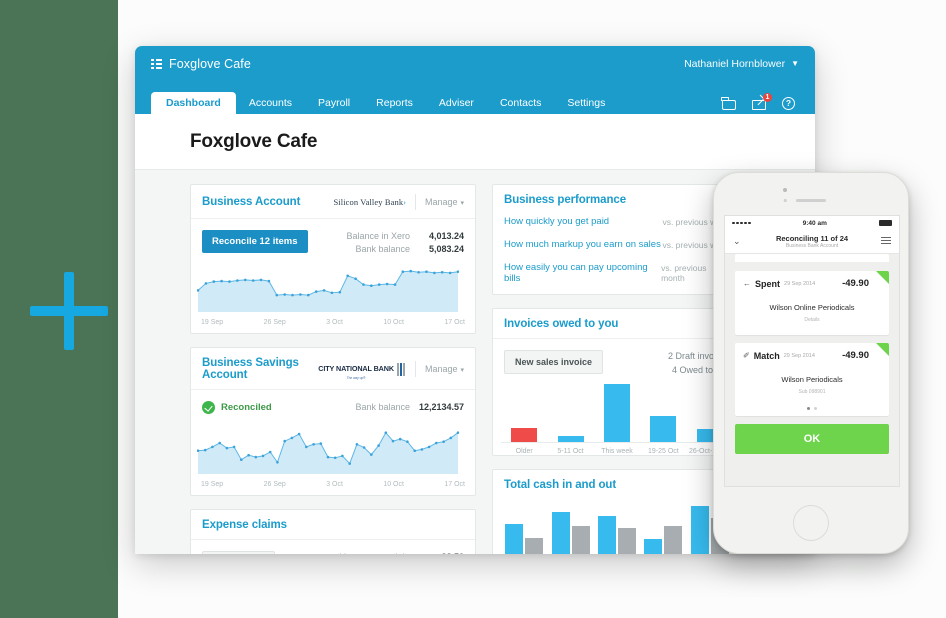 The image size is (946, 618). I want to click on manage-menu-savings-account: Manage ▾, so click(444, 369).